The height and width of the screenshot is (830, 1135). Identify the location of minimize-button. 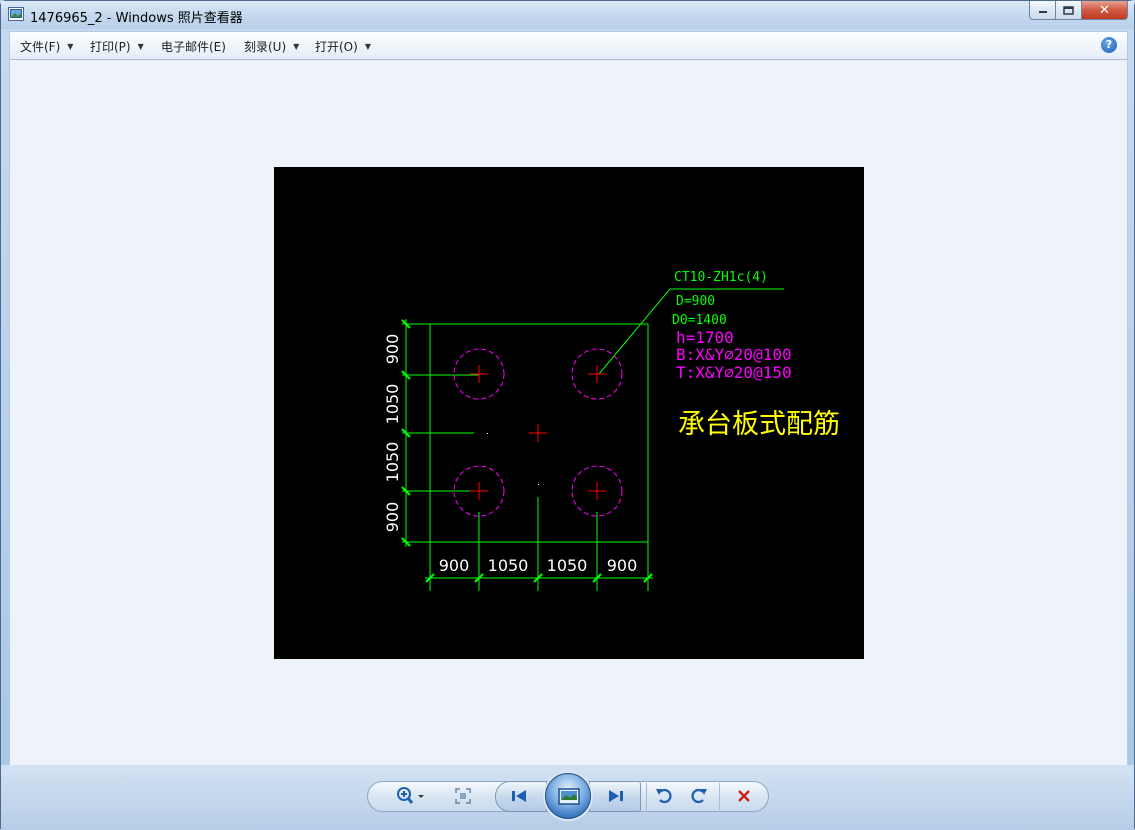
(1042, 10).